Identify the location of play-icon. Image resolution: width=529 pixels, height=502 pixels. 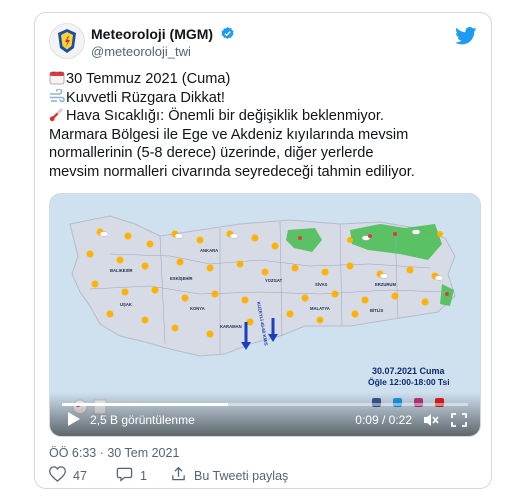
(73, 419).